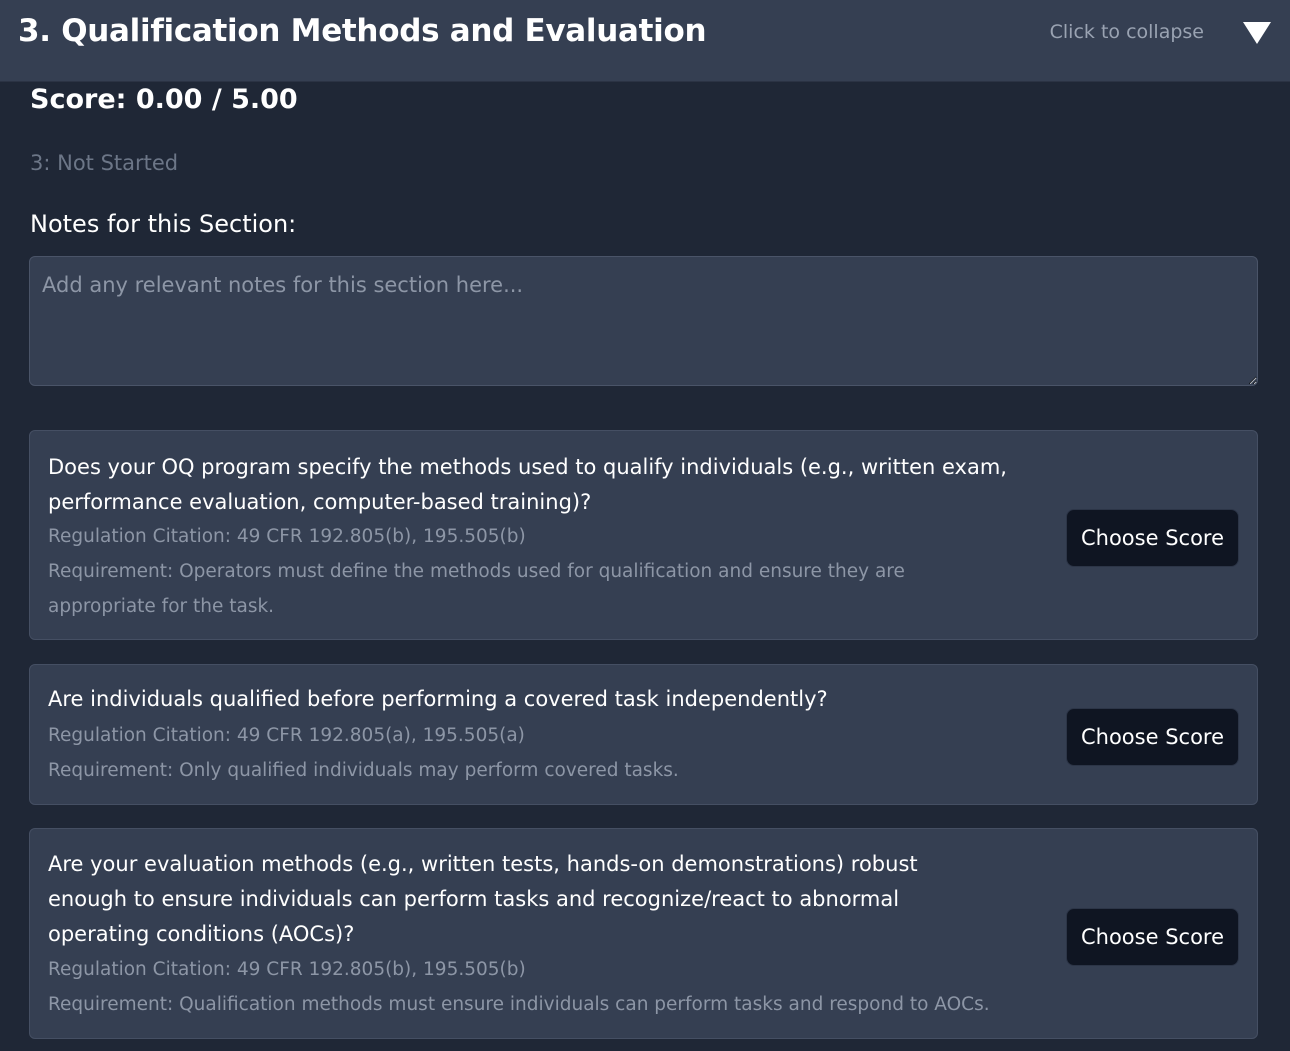 This screenshot has width=1290, height=1051. What do you see at coordinates (104, 163) in the screenshot?
I see `section-status: 3: Not Started` at bounding box center [104, 163].